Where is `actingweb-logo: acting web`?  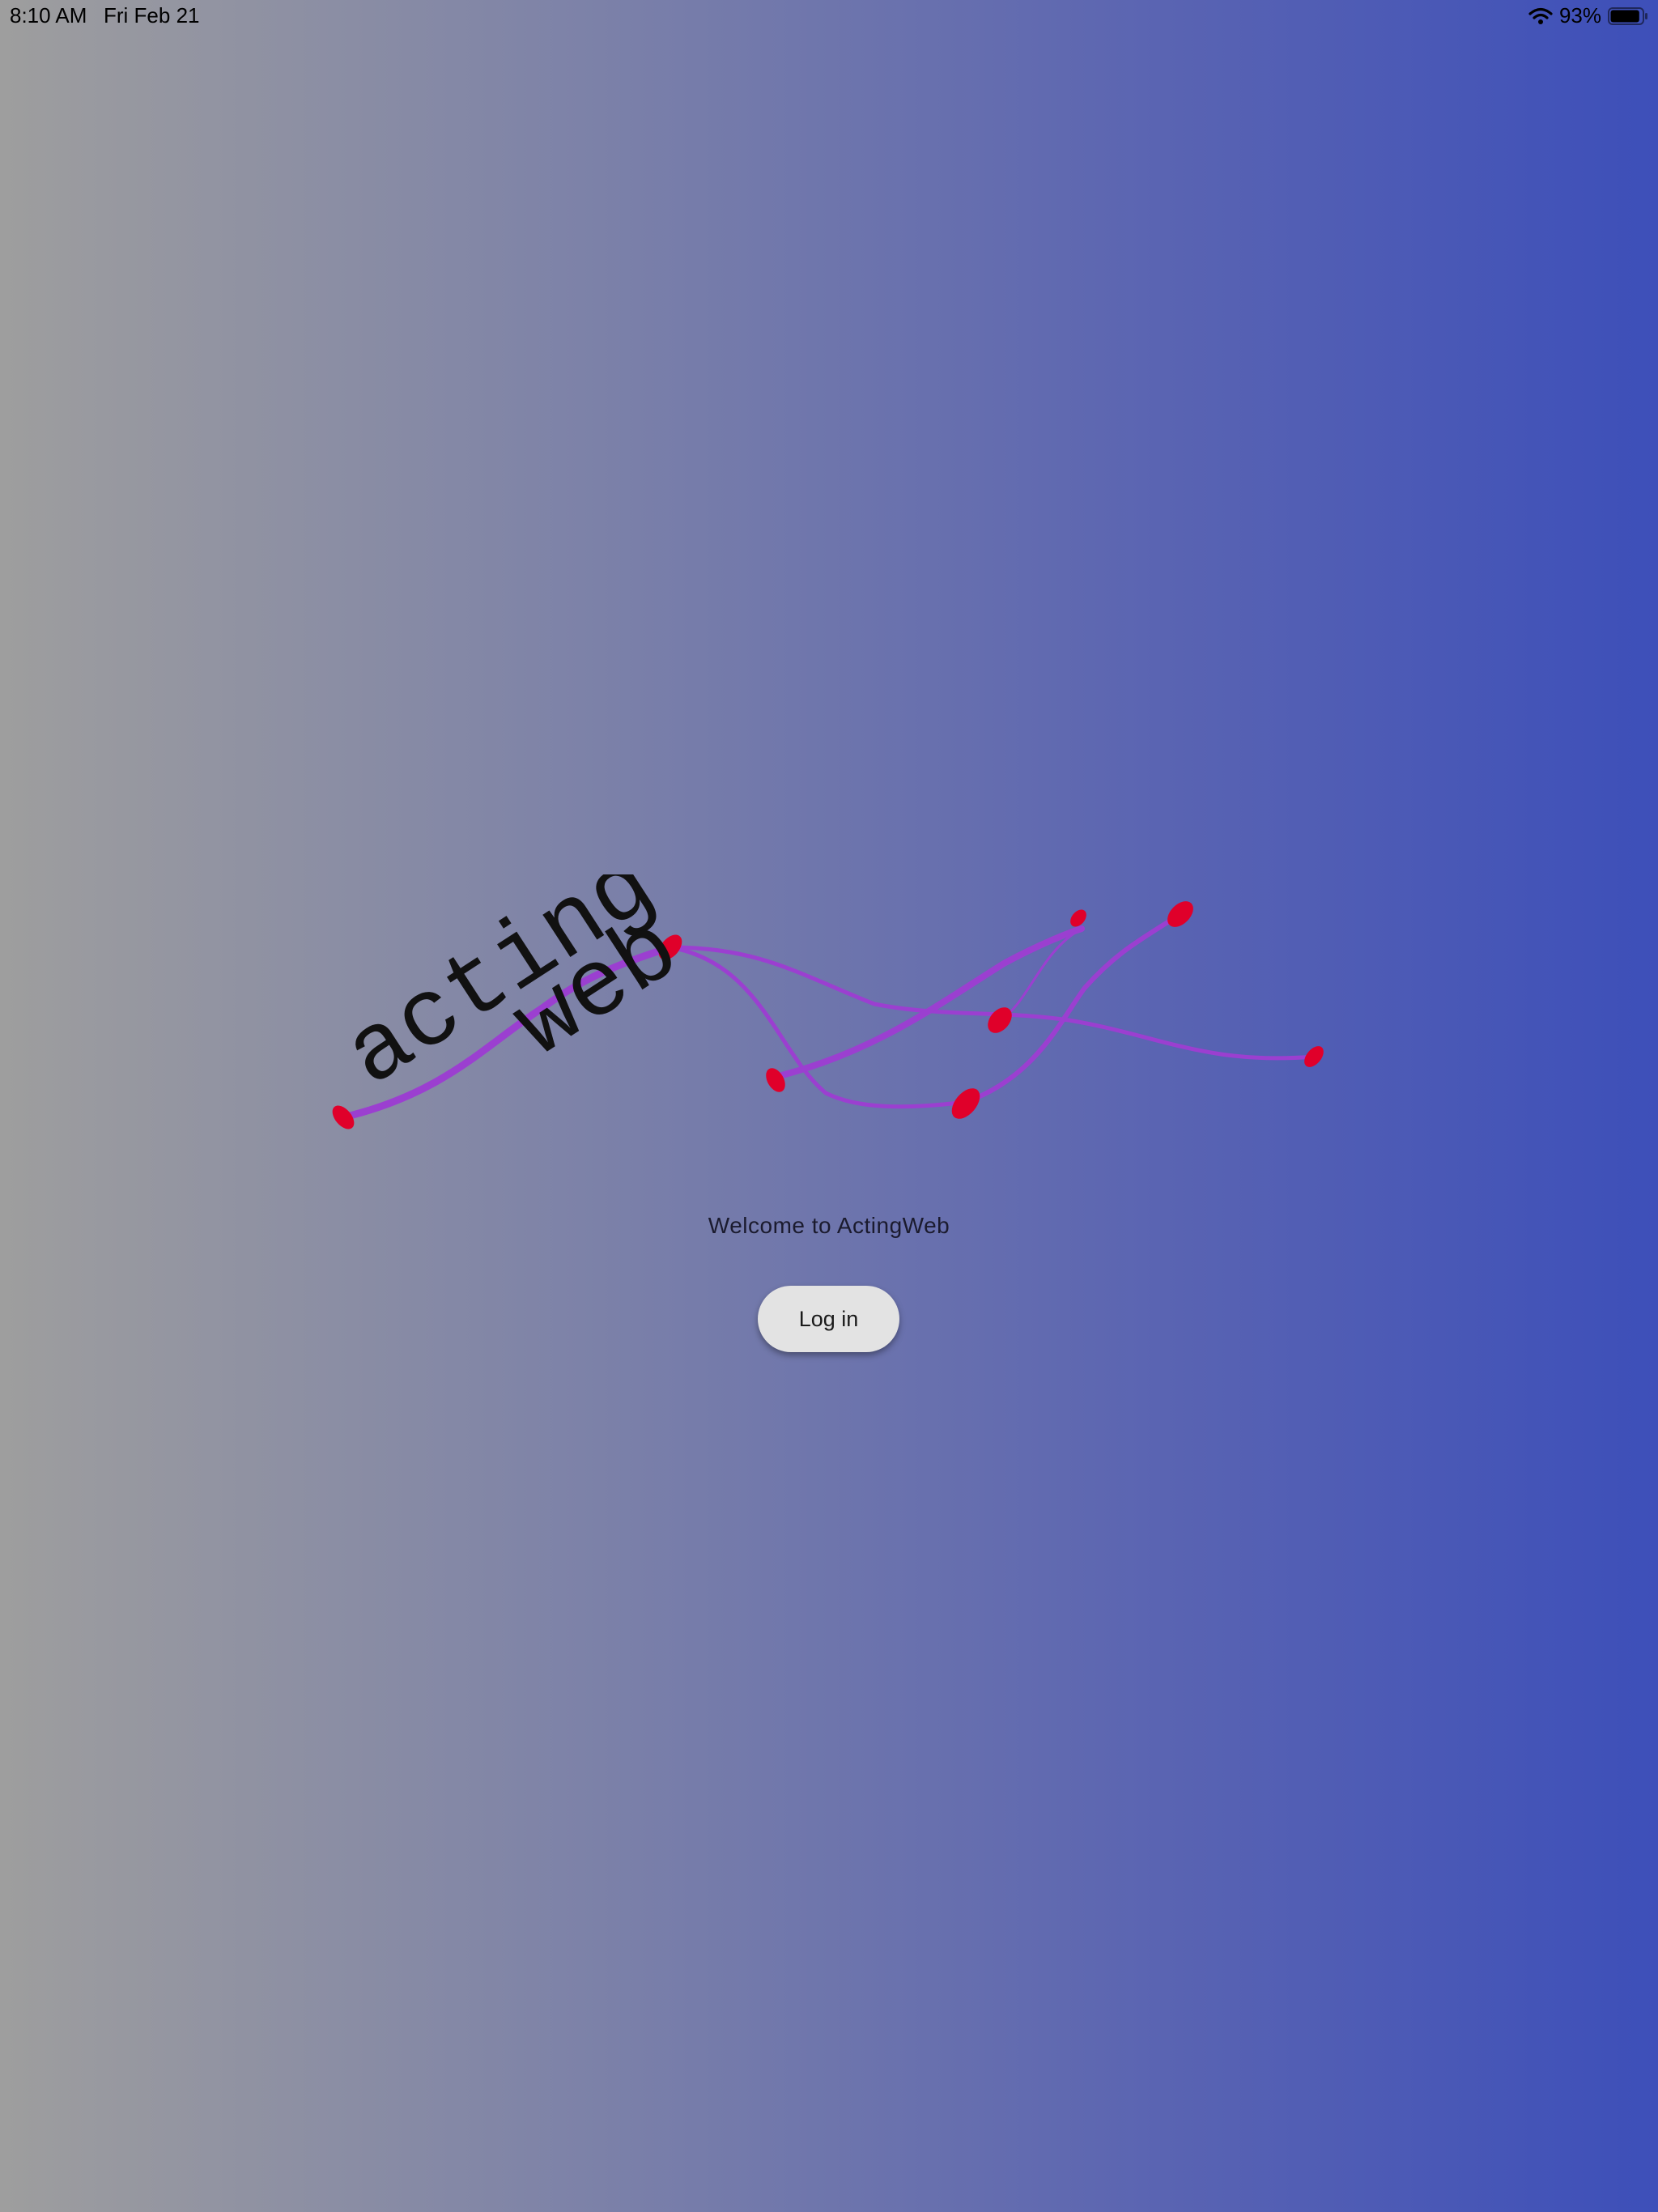 actingweb-logo: acting web is located at coordinates (834, 992).